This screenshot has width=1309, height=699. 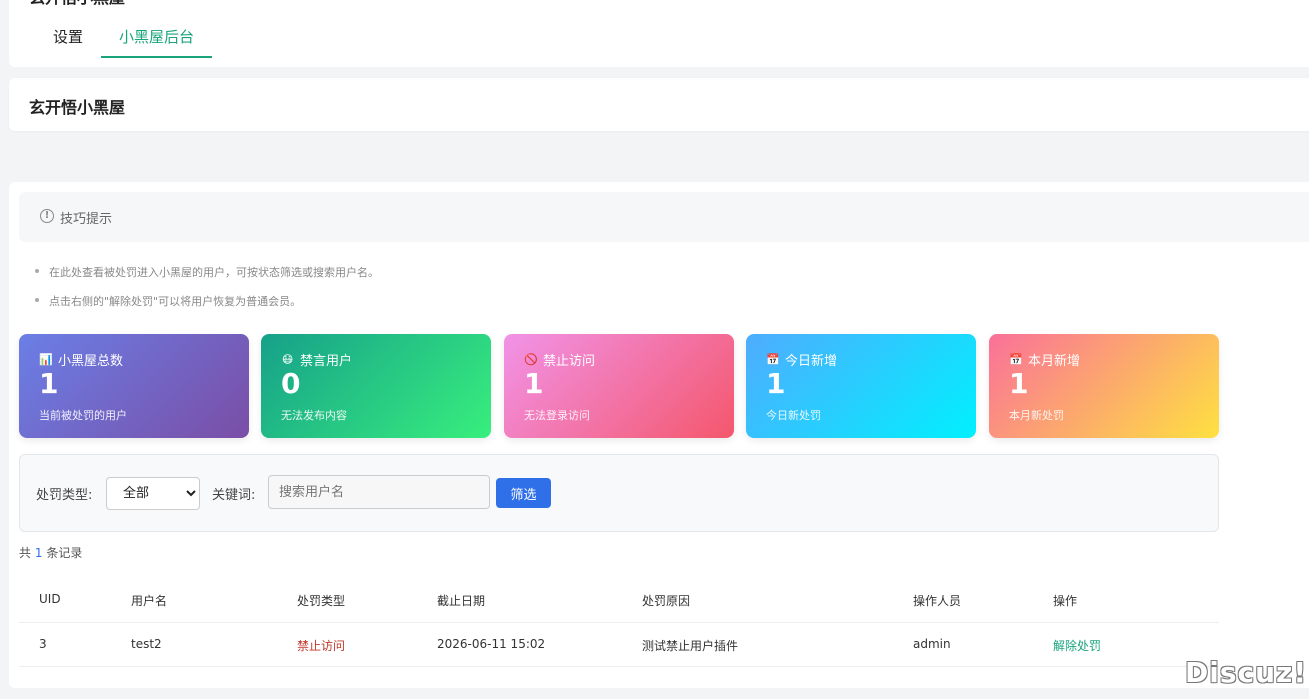 I want to click on tab-bar: 设置 小黑屋后台, so click(x=124, y=42).